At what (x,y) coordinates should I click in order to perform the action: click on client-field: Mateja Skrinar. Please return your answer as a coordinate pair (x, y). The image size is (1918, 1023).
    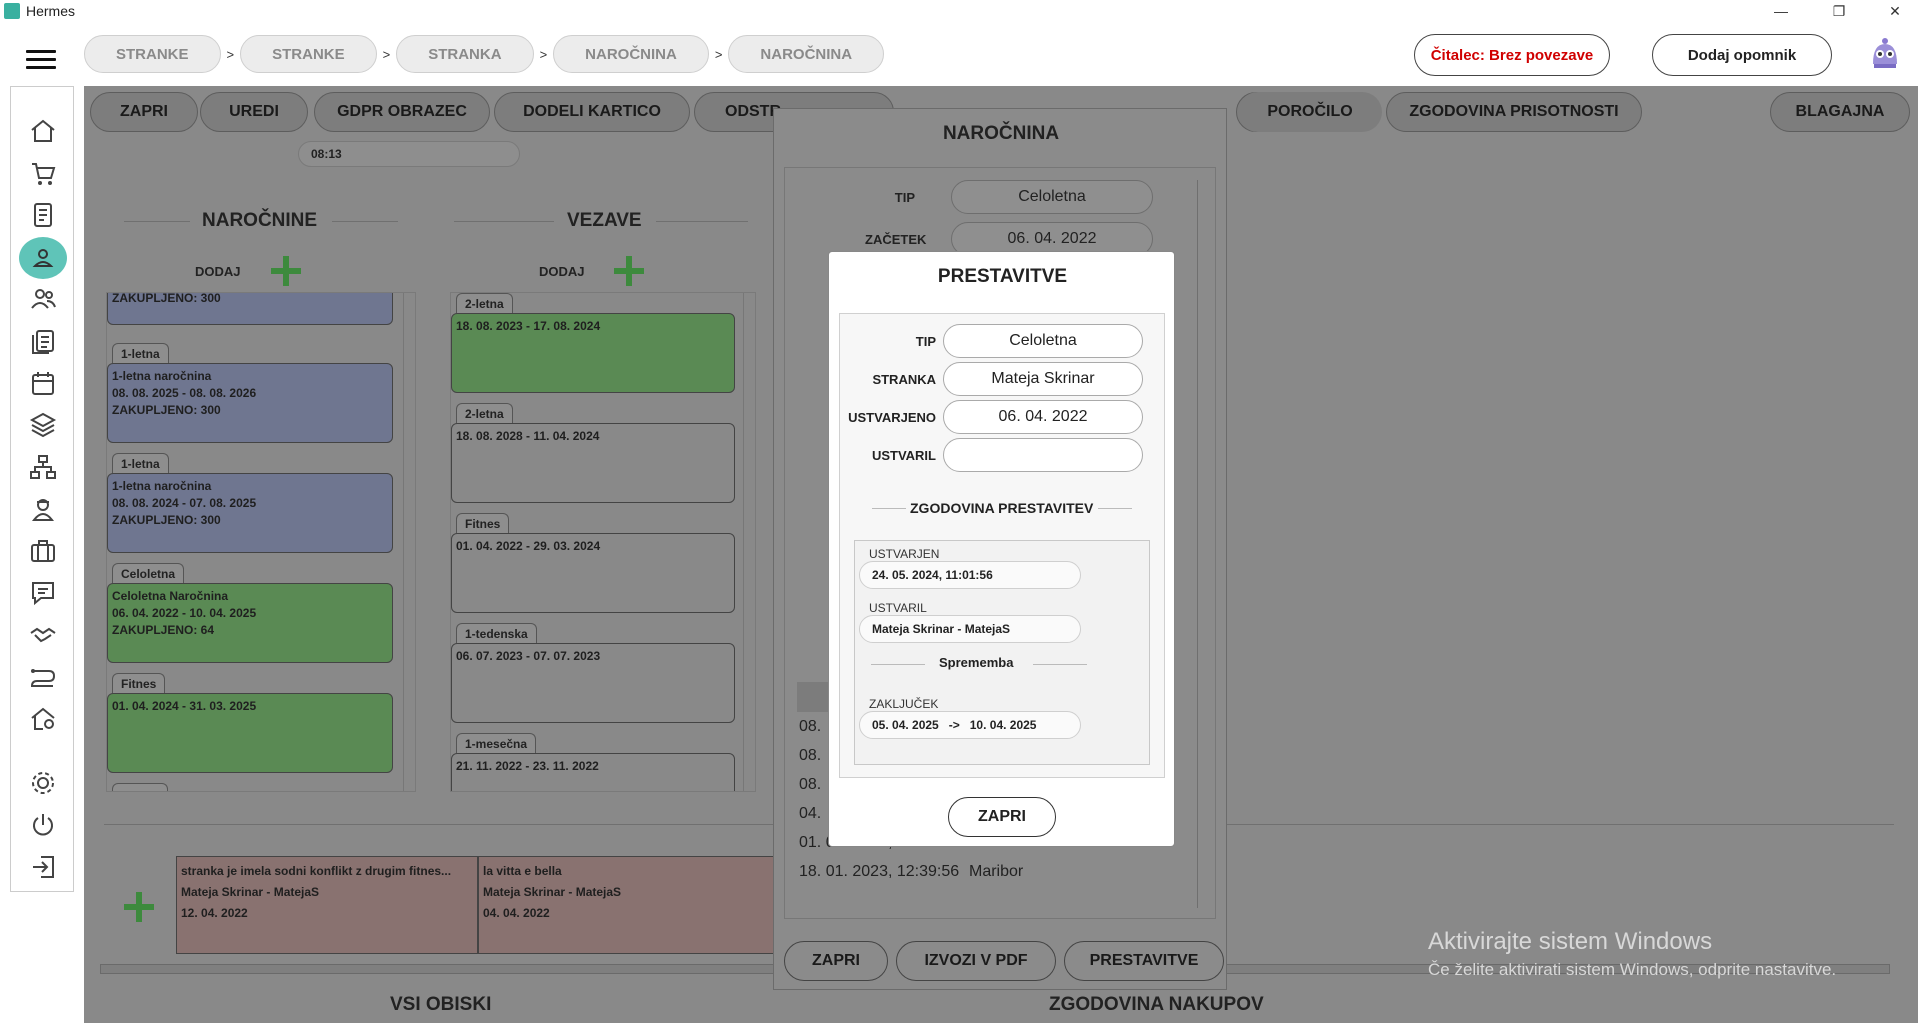
    Looking at the image, I should click on (1043, 379).